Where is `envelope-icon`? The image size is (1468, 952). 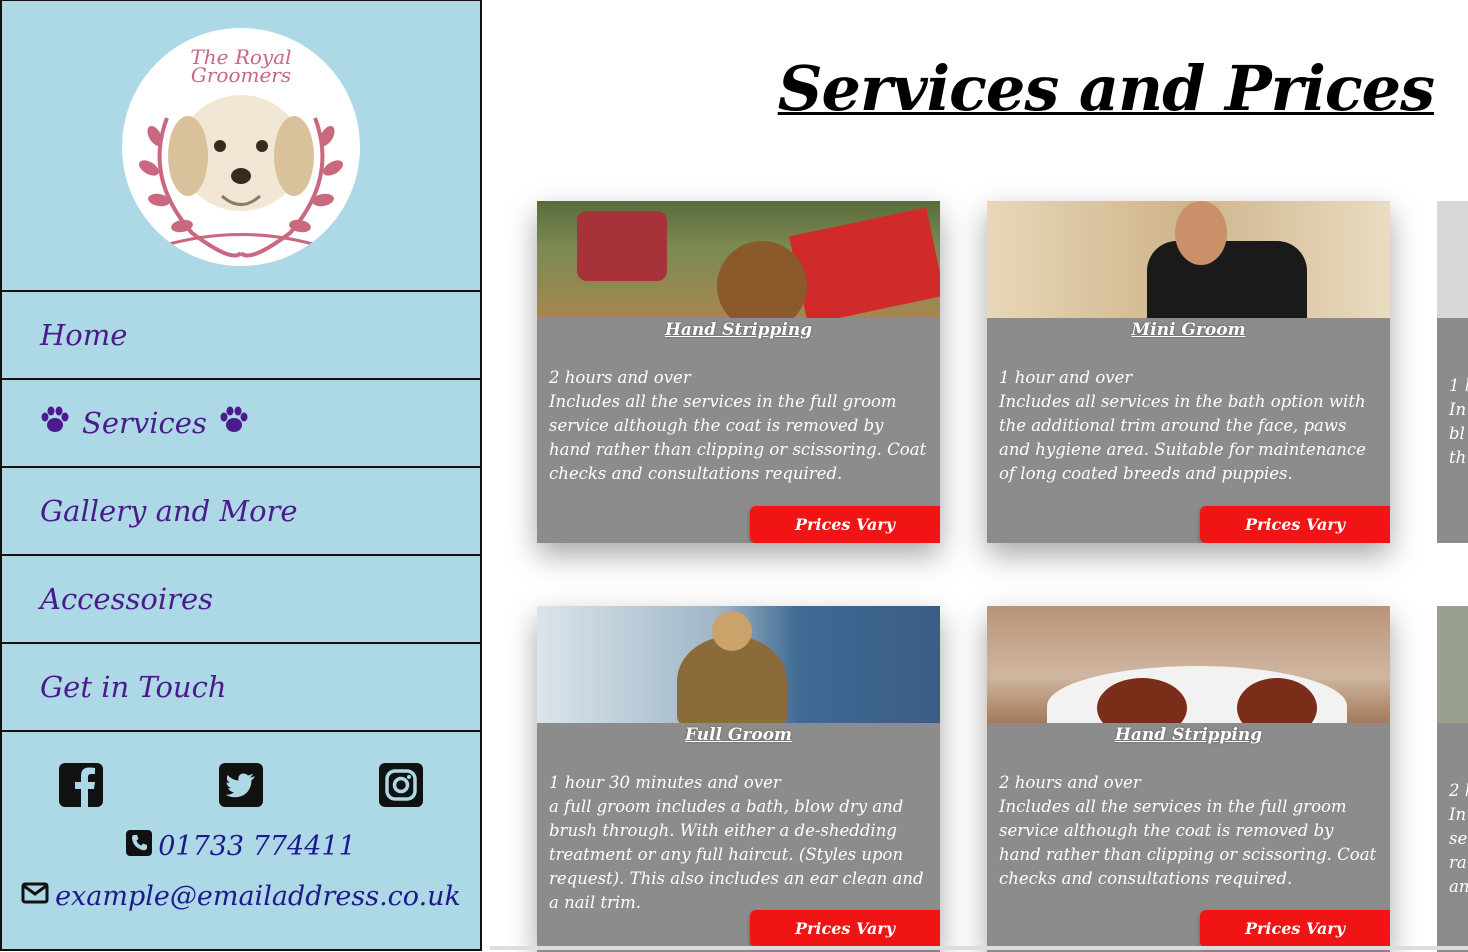 envelope-icon is located at coordinates (38, 896).